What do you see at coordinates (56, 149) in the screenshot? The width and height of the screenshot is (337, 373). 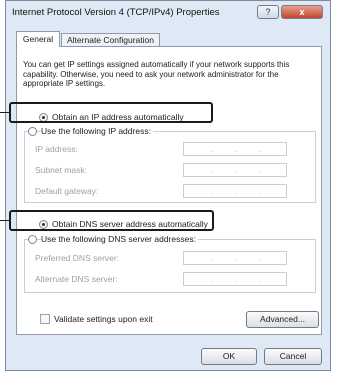 I see `ip-address-label: IP address:` at bounding box center [56, 149].